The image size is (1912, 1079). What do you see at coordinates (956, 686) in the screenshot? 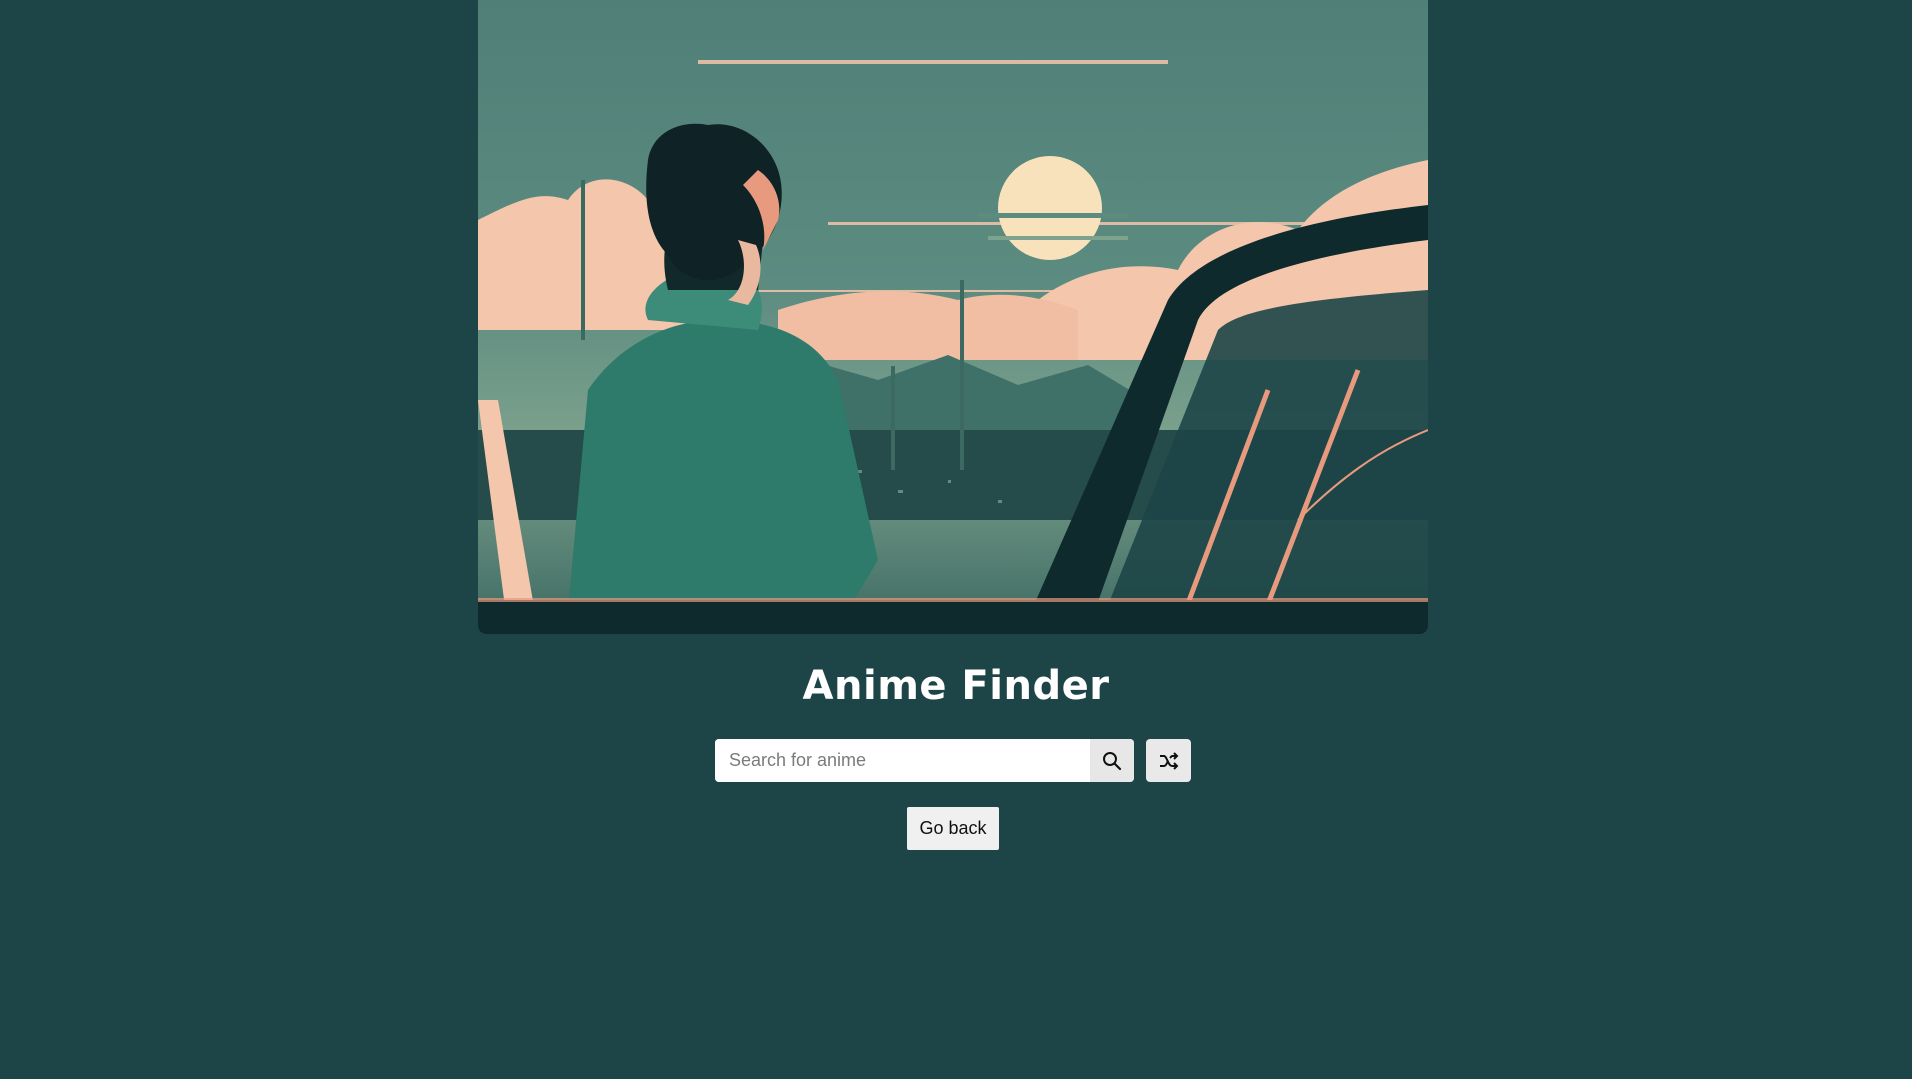
I see `page-title: Anime Finder` at bounding box center [956, 686].